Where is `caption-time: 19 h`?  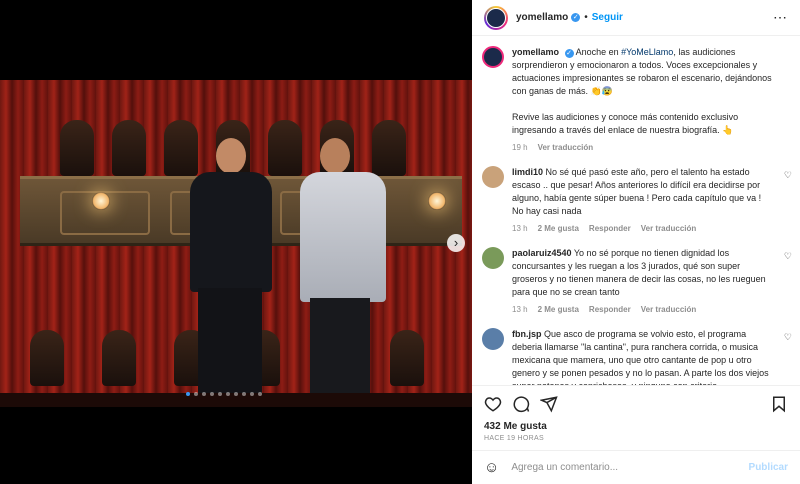 caption-time: 19 h is located at coordinates (520, 147).